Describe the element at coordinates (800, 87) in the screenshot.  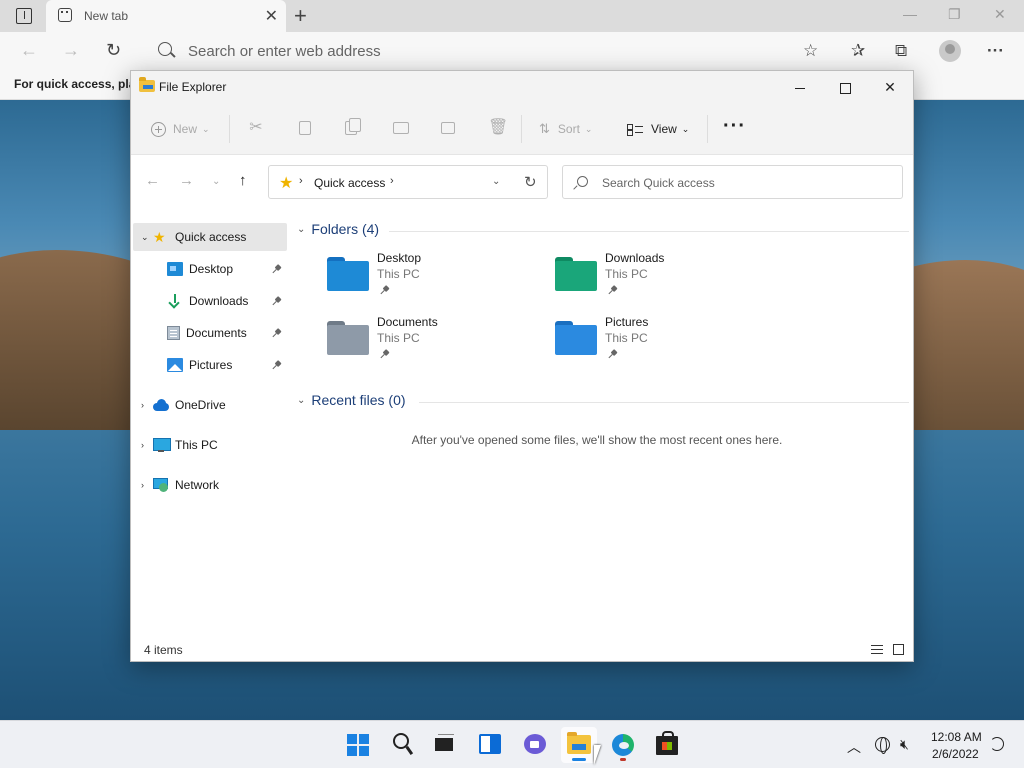
I see `minimize-button` at that location.